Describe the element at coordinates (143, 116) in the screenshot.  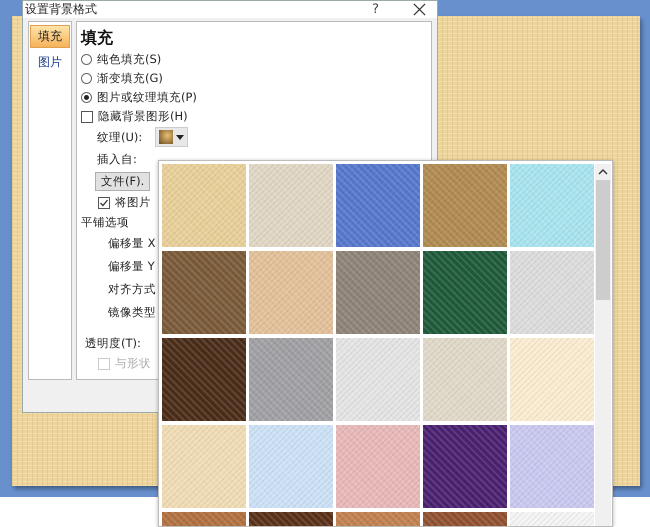
I see `checkbox-label: 隐藏背景图形(H)` at that location.